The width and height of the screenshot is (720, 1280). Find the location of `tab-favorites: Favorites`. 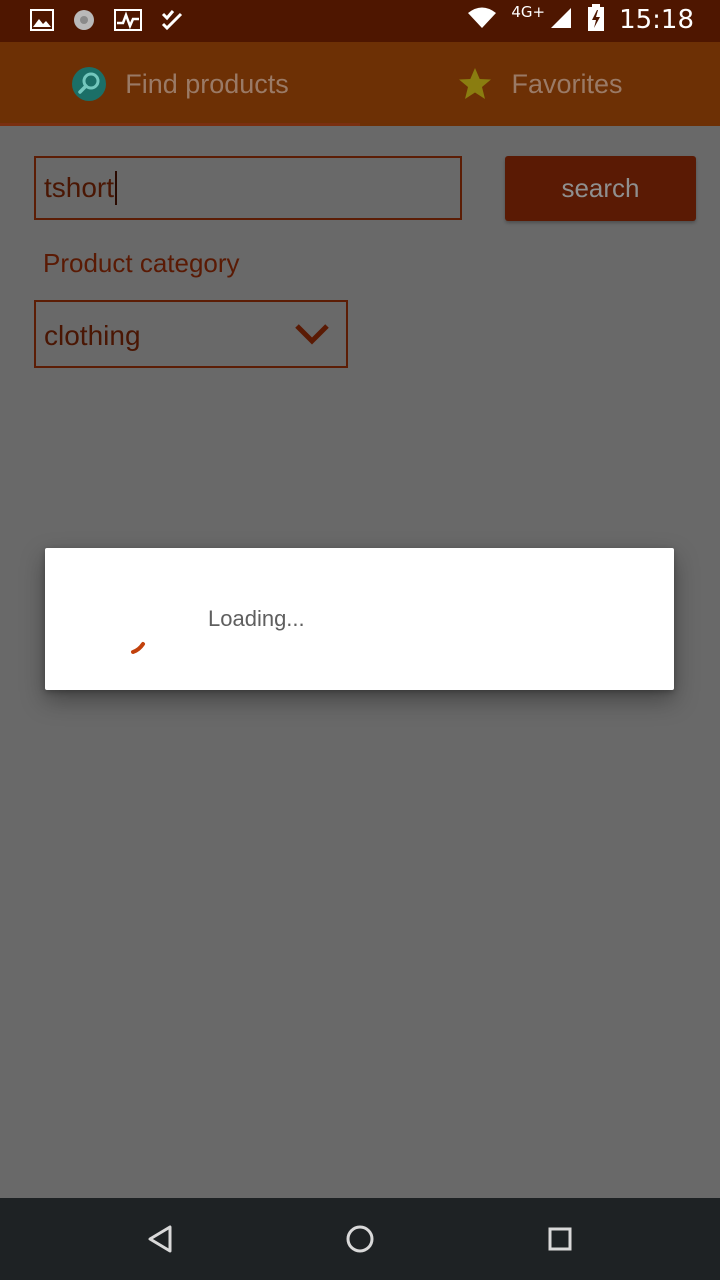

tab-favorites: Favorites is located at coordinates (540, 84).